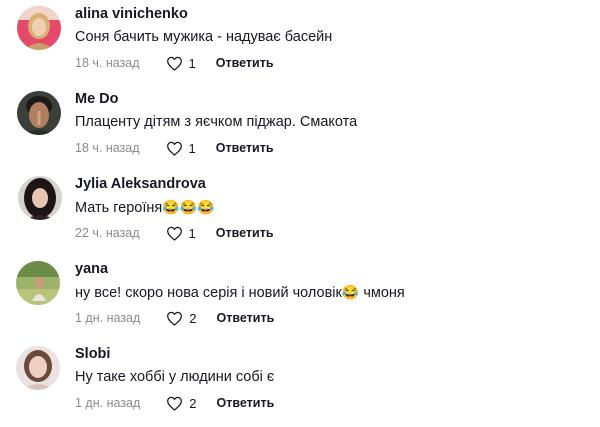 This screenshot has height=427, width=600. What do you see at coordinates (188, 207) in the screenshot?
I see `emoji: 😂😂😂` at bounding box center [188, 207].